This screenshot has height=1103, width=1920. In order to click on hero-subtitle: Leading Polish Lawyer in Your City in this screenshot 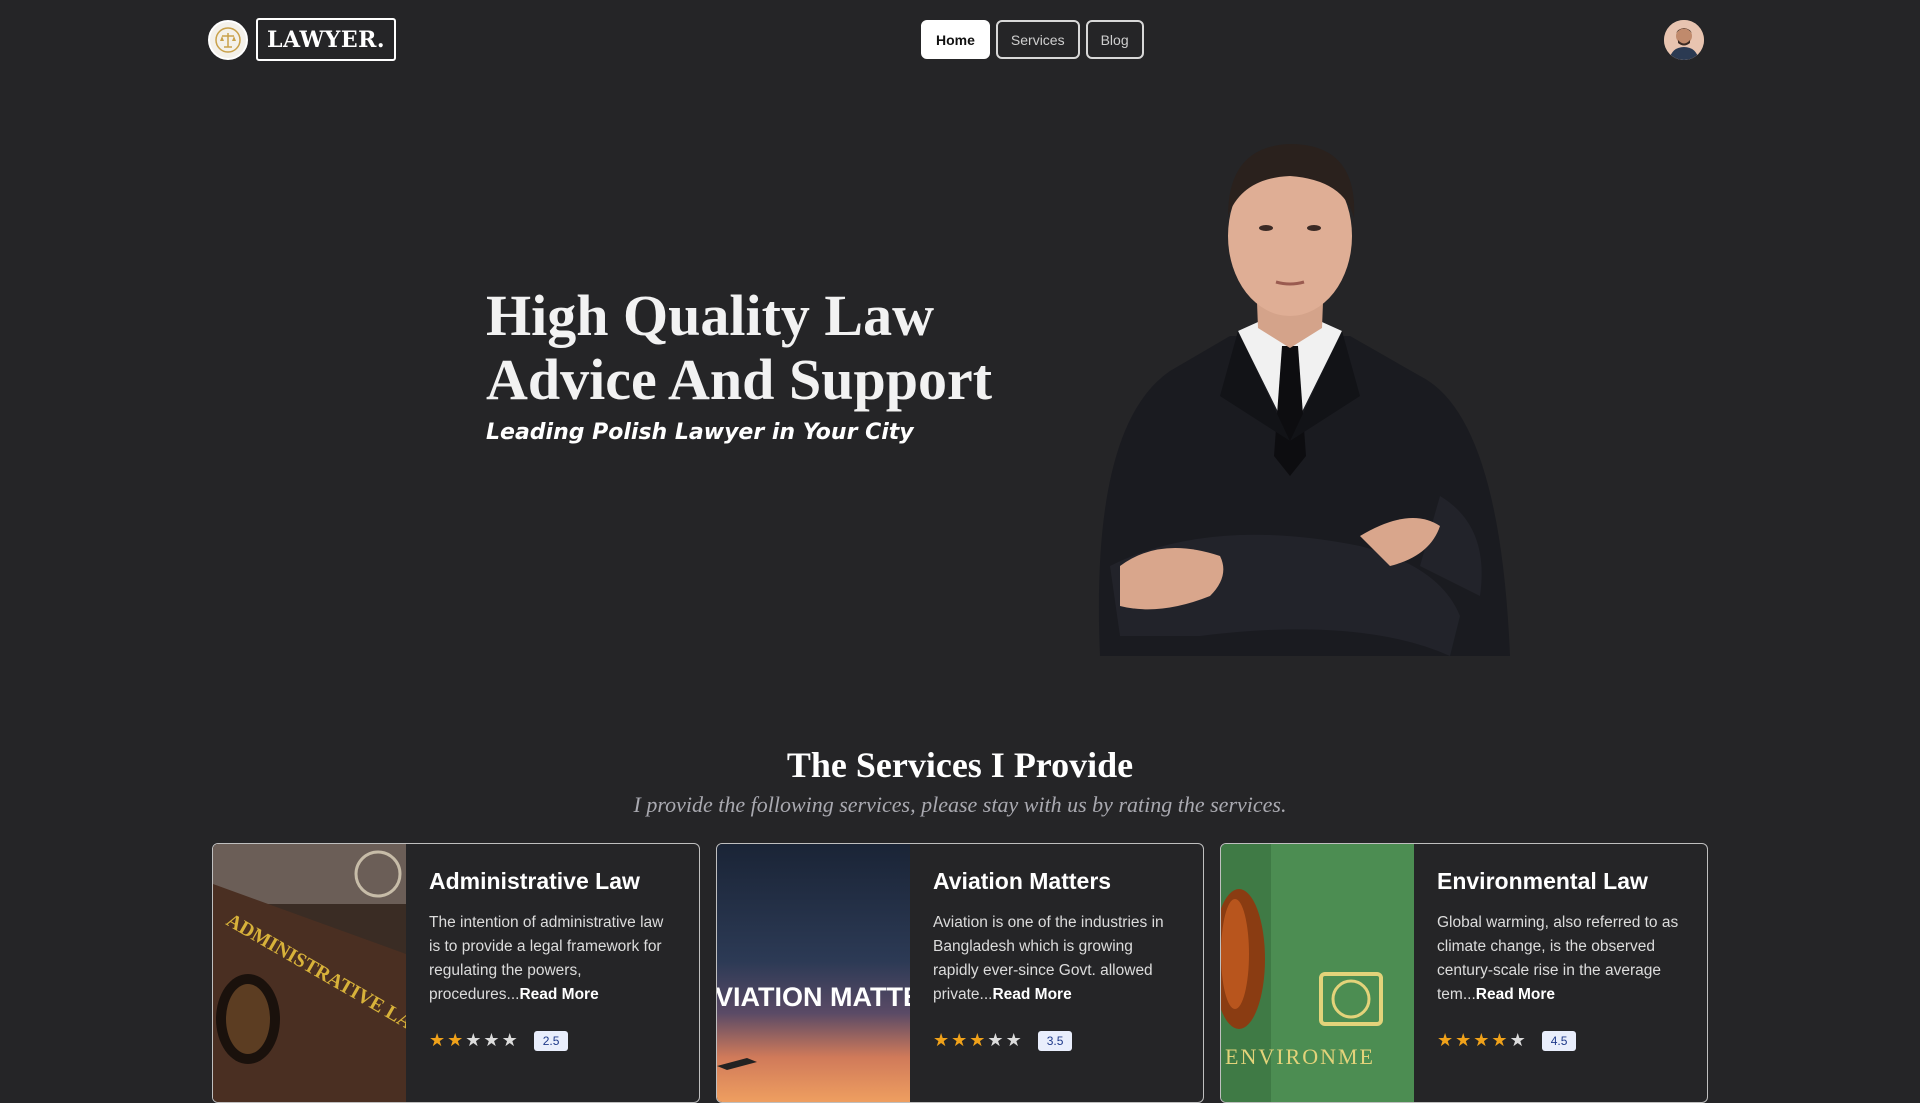, I will do `click(700, 432)`.